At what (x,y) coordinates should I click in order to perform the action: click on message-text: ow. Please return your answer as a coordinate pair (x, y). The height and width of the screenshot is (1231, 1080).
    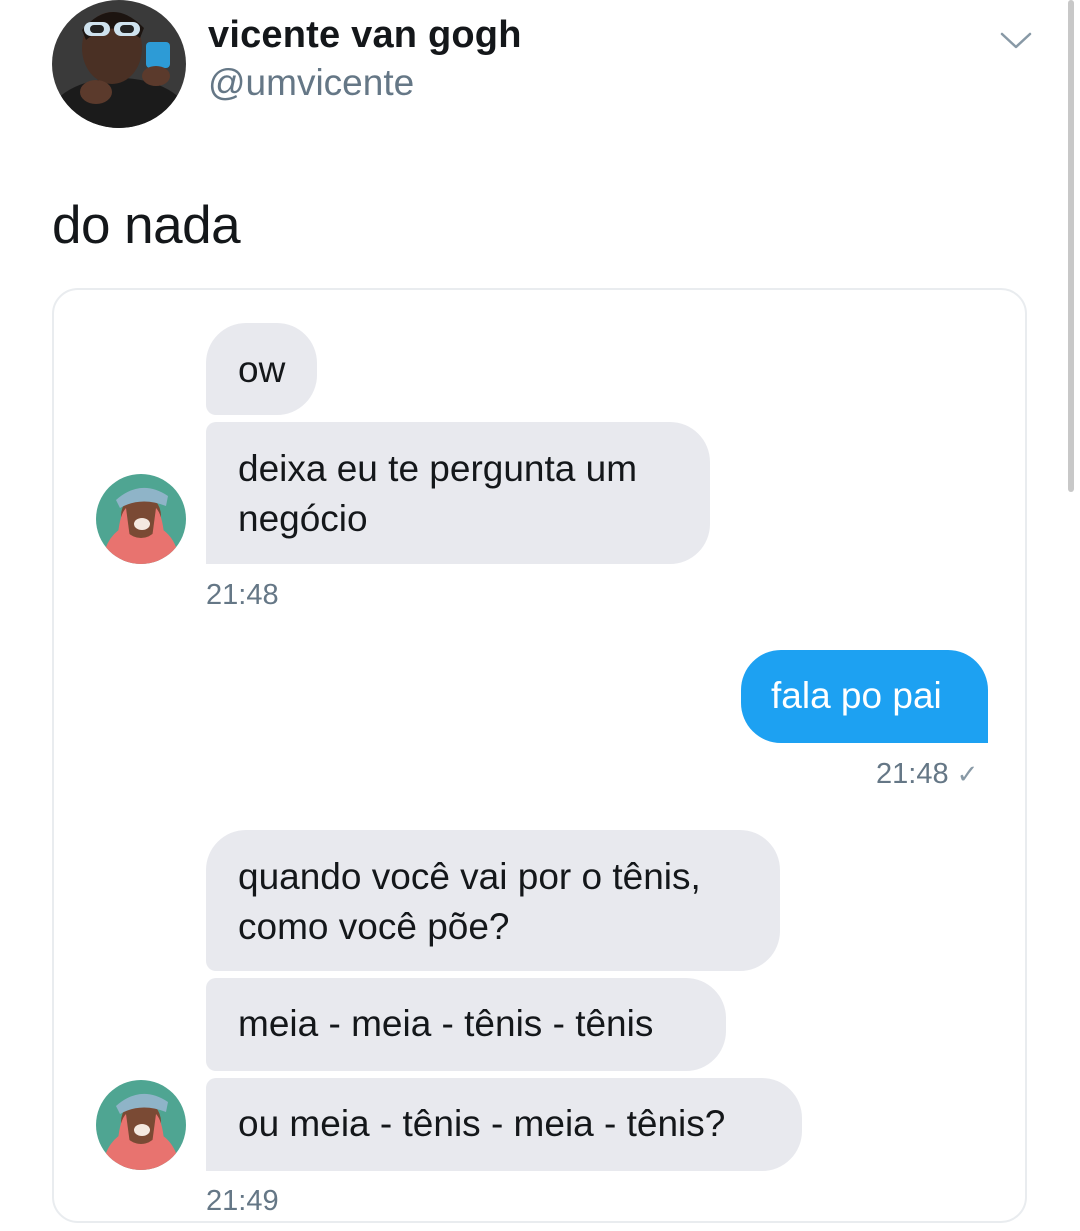
    Looking at the image, I should click on (262, 369).